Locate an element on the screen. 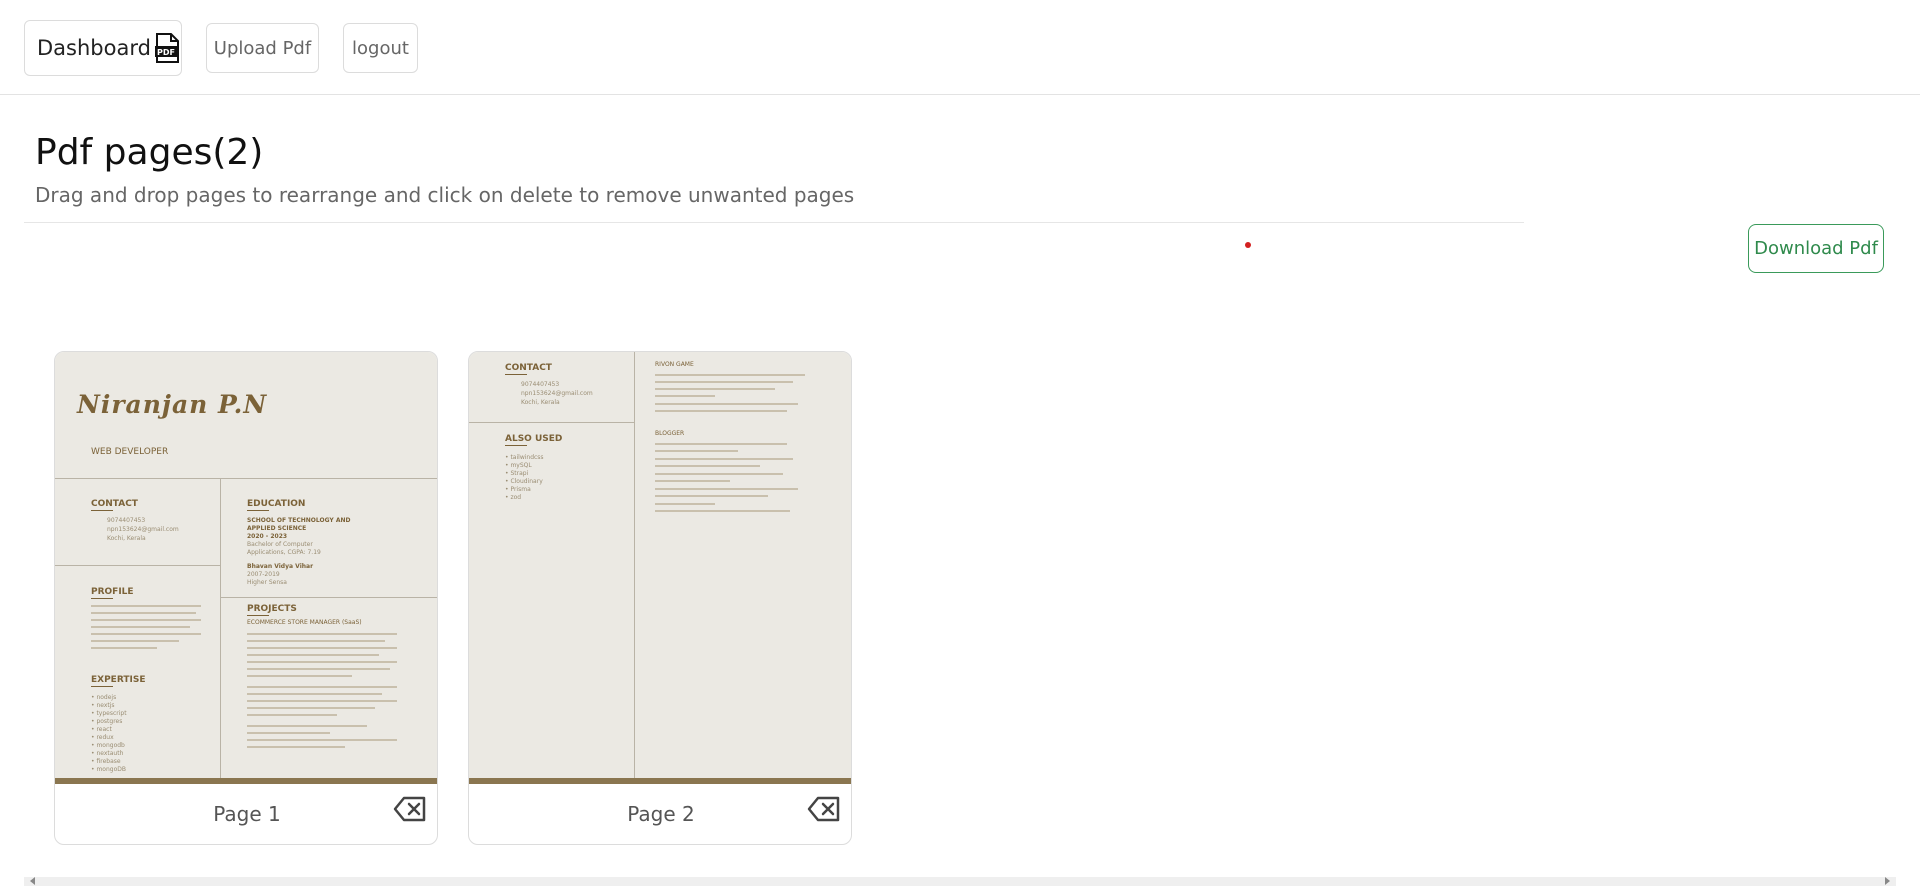  horizontal-scrollbar is located at coordinates (960, 881).